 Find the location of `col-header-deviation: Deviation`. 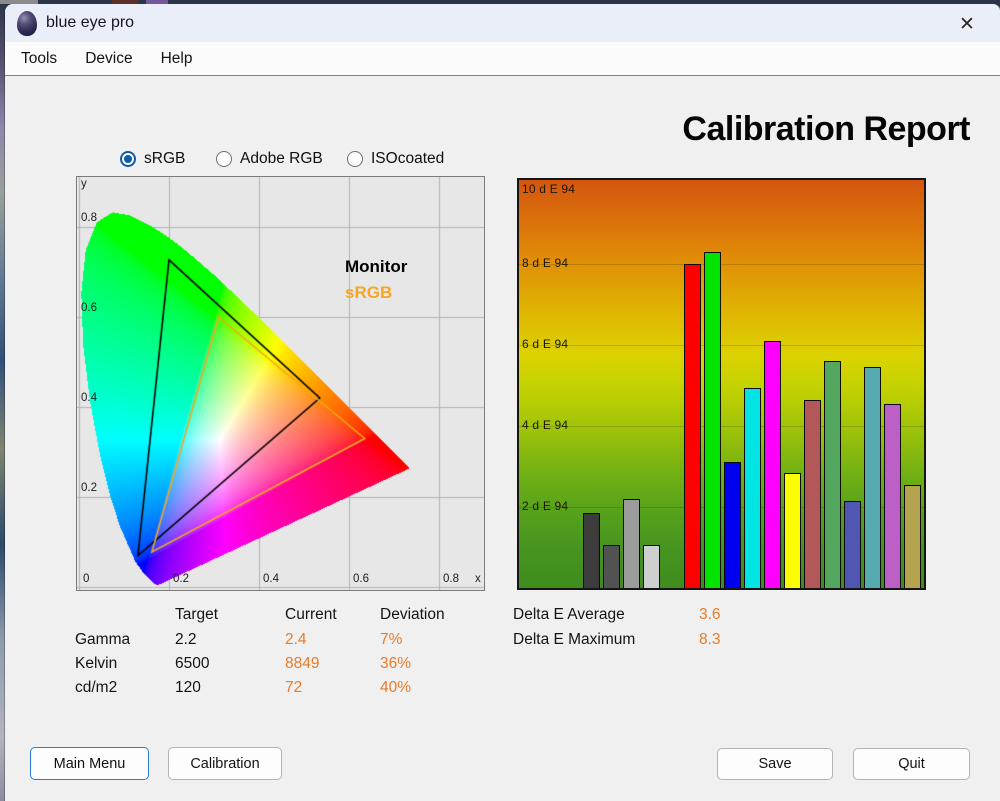

col-header-deviation: Deviation is located at coordinates (412, 614).